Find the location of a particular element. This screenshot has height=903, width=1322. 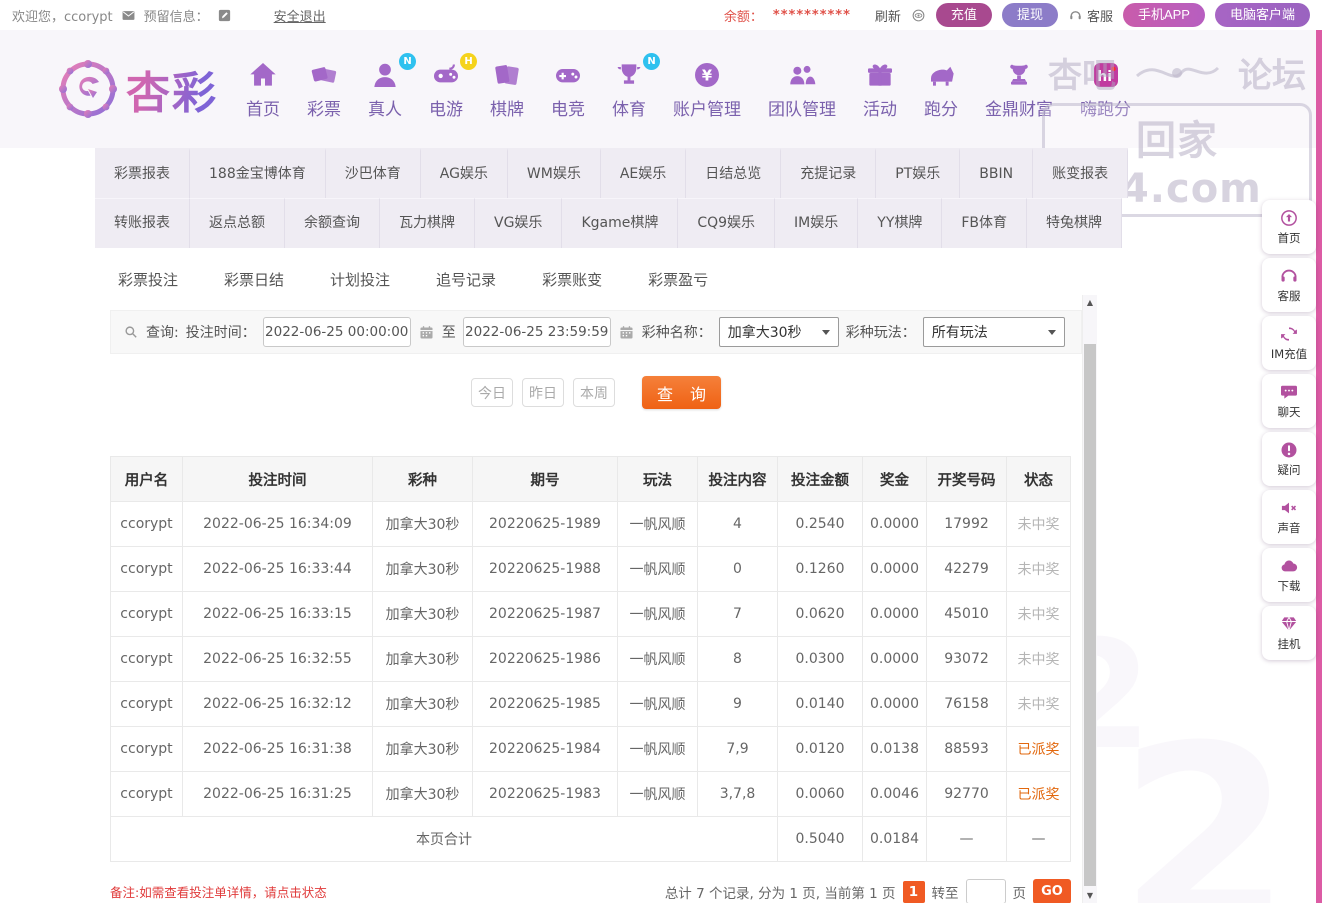

float-sidebar-item: 声音 is located at coordinates (1289, 517).